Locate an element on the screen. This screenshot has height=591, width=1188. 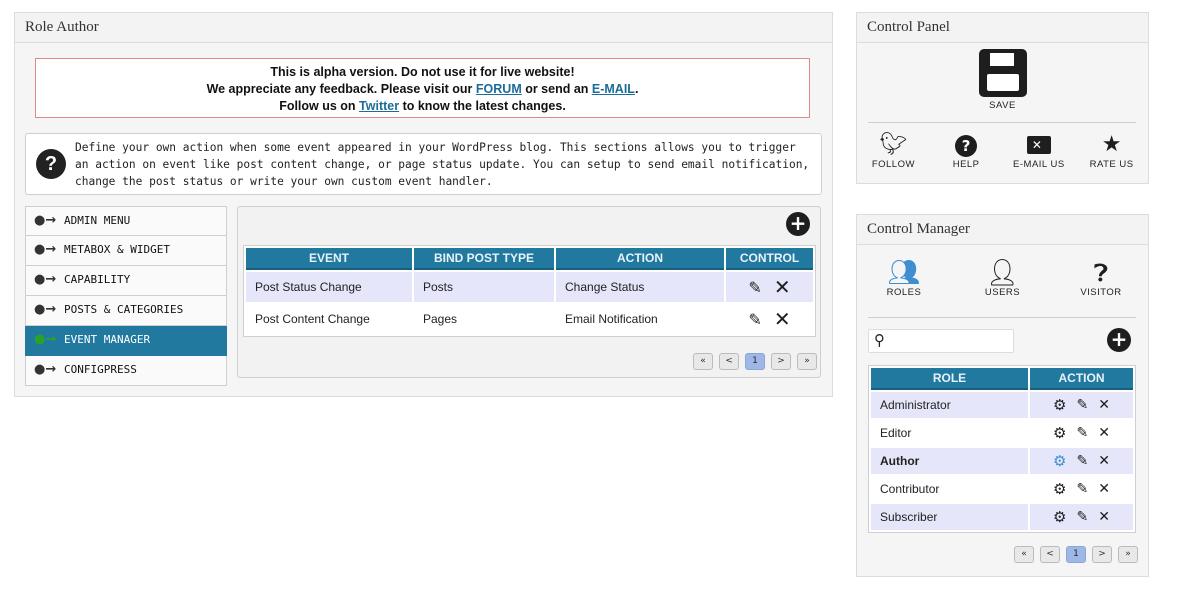
twitter-link: Twitter is located at coordinates (379, 106).